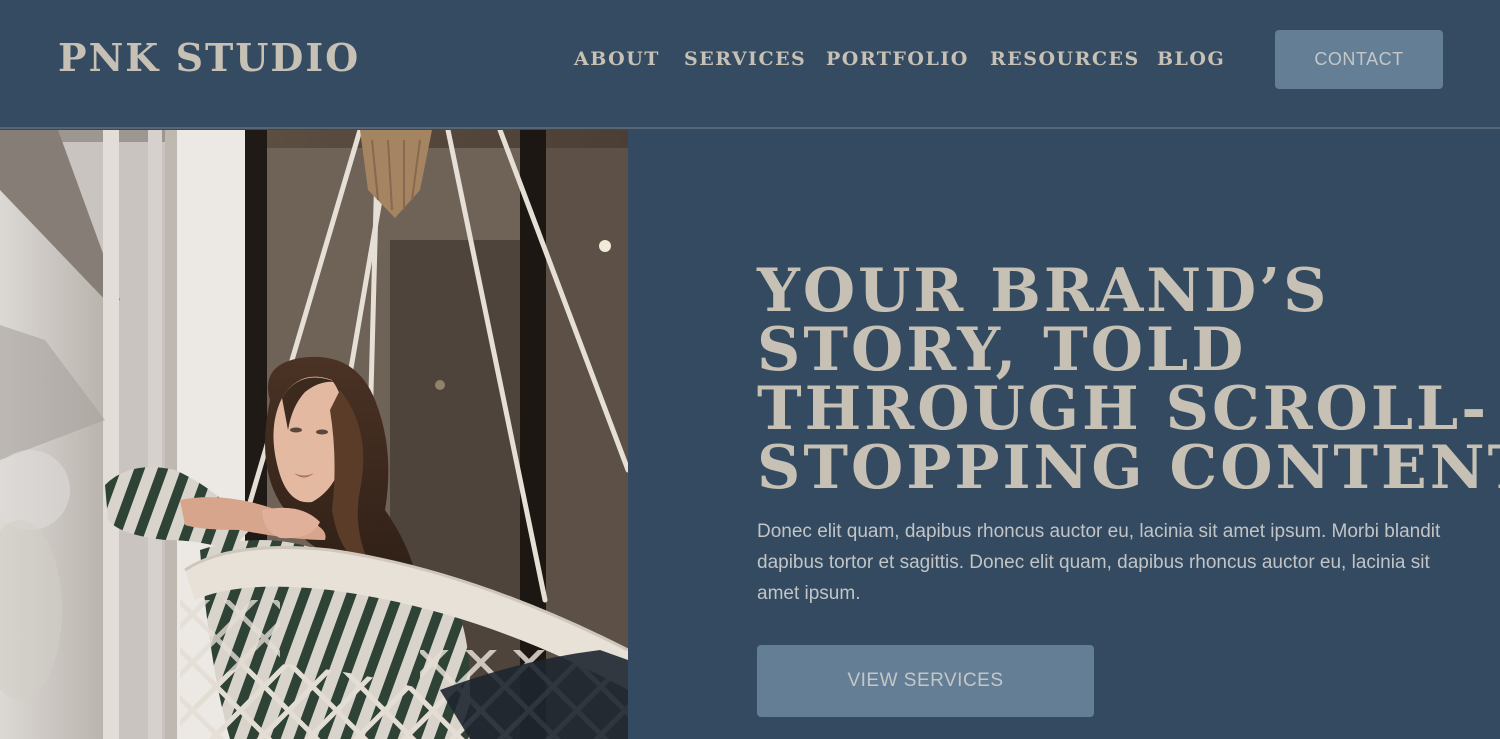 The image size is (1500, 739). Describe the element at coordinates (745, 59) in the screenshot. I see `nav-link-services: SERVICES` at that location.